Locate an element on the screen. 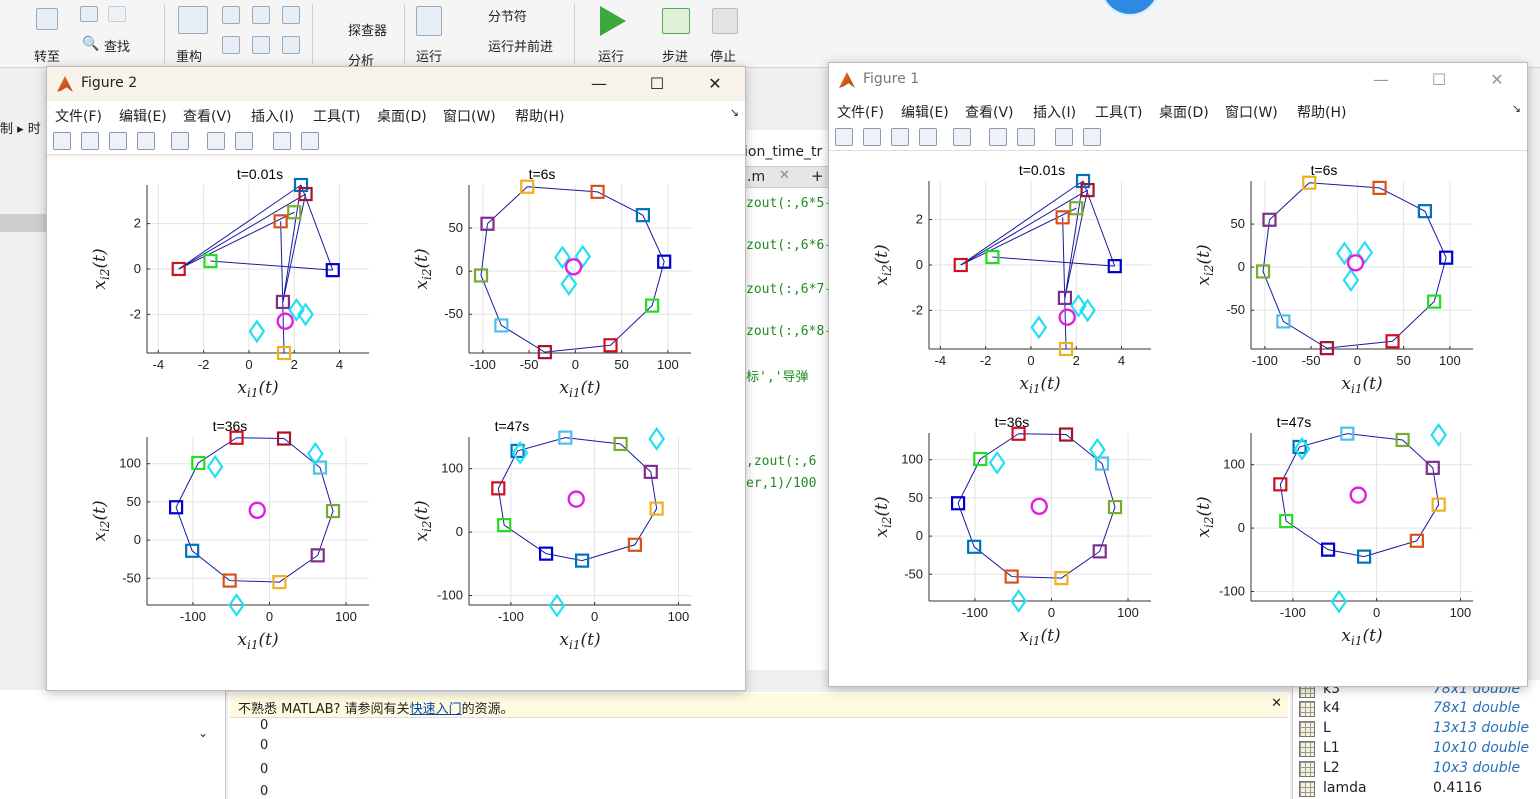  run-advance-button: 运行并前进 is located at coordinates (520, 45).